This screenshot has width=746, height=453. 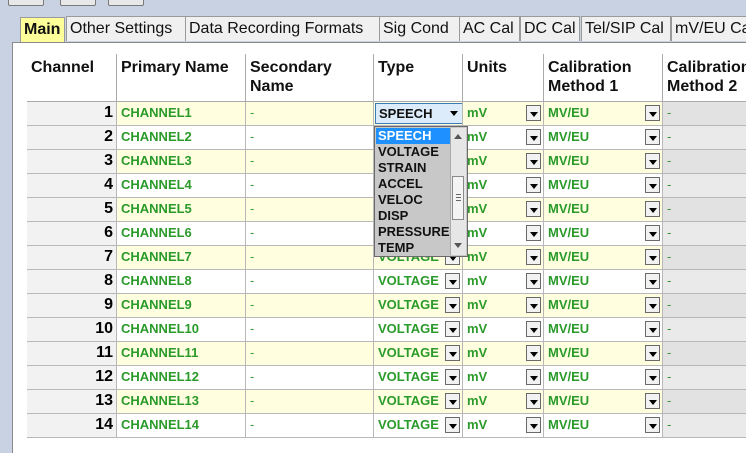 I want to click on table-row: 12 CHANNEL12 - VOLTAGE mV MV/EU -, so click(x=380, y=378).